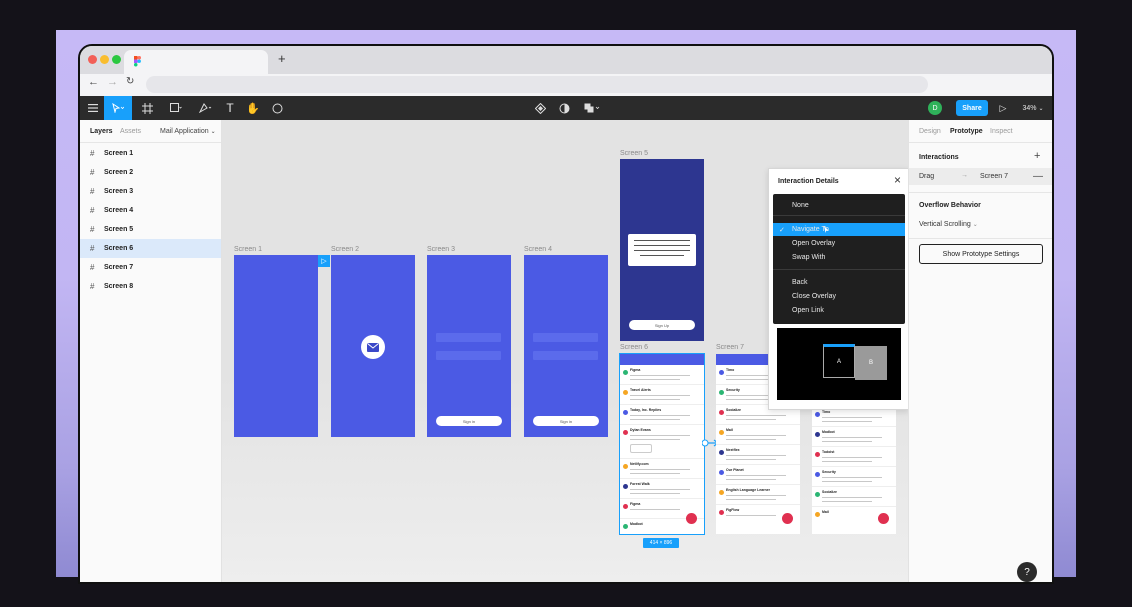 The height and width of the screenshot is (607, 1132). I want to click on address-row: ← → ↻, so click(566, 85).